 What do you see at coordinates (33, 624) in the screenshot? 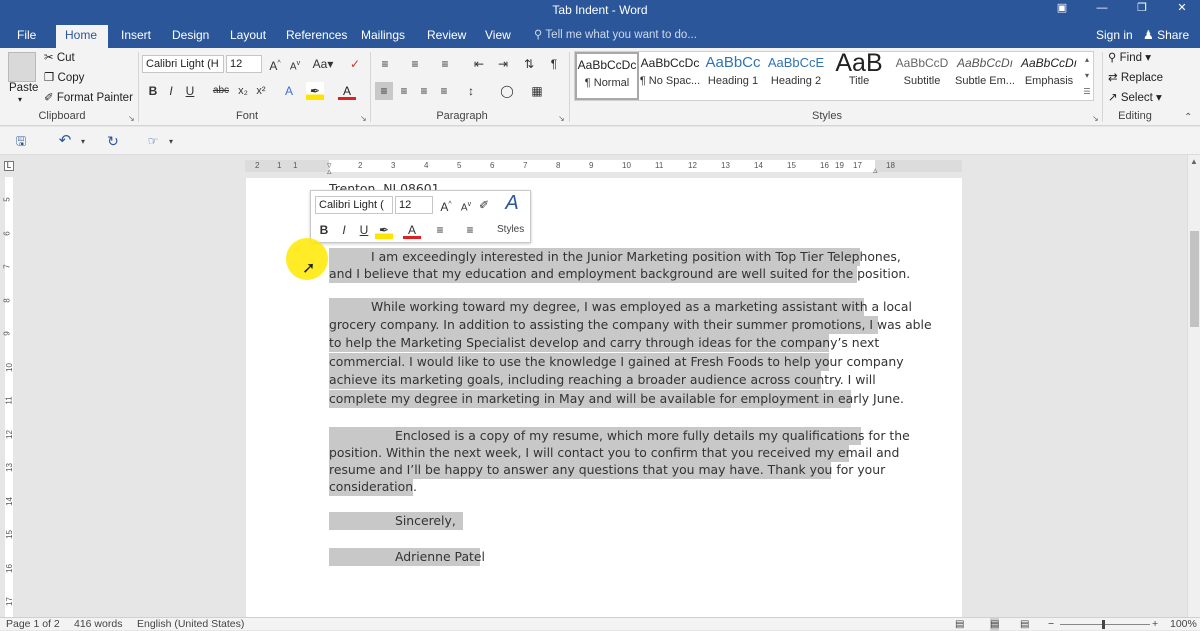
I see `page-count: Page 1 of 2` at bounding box center [33, 624].